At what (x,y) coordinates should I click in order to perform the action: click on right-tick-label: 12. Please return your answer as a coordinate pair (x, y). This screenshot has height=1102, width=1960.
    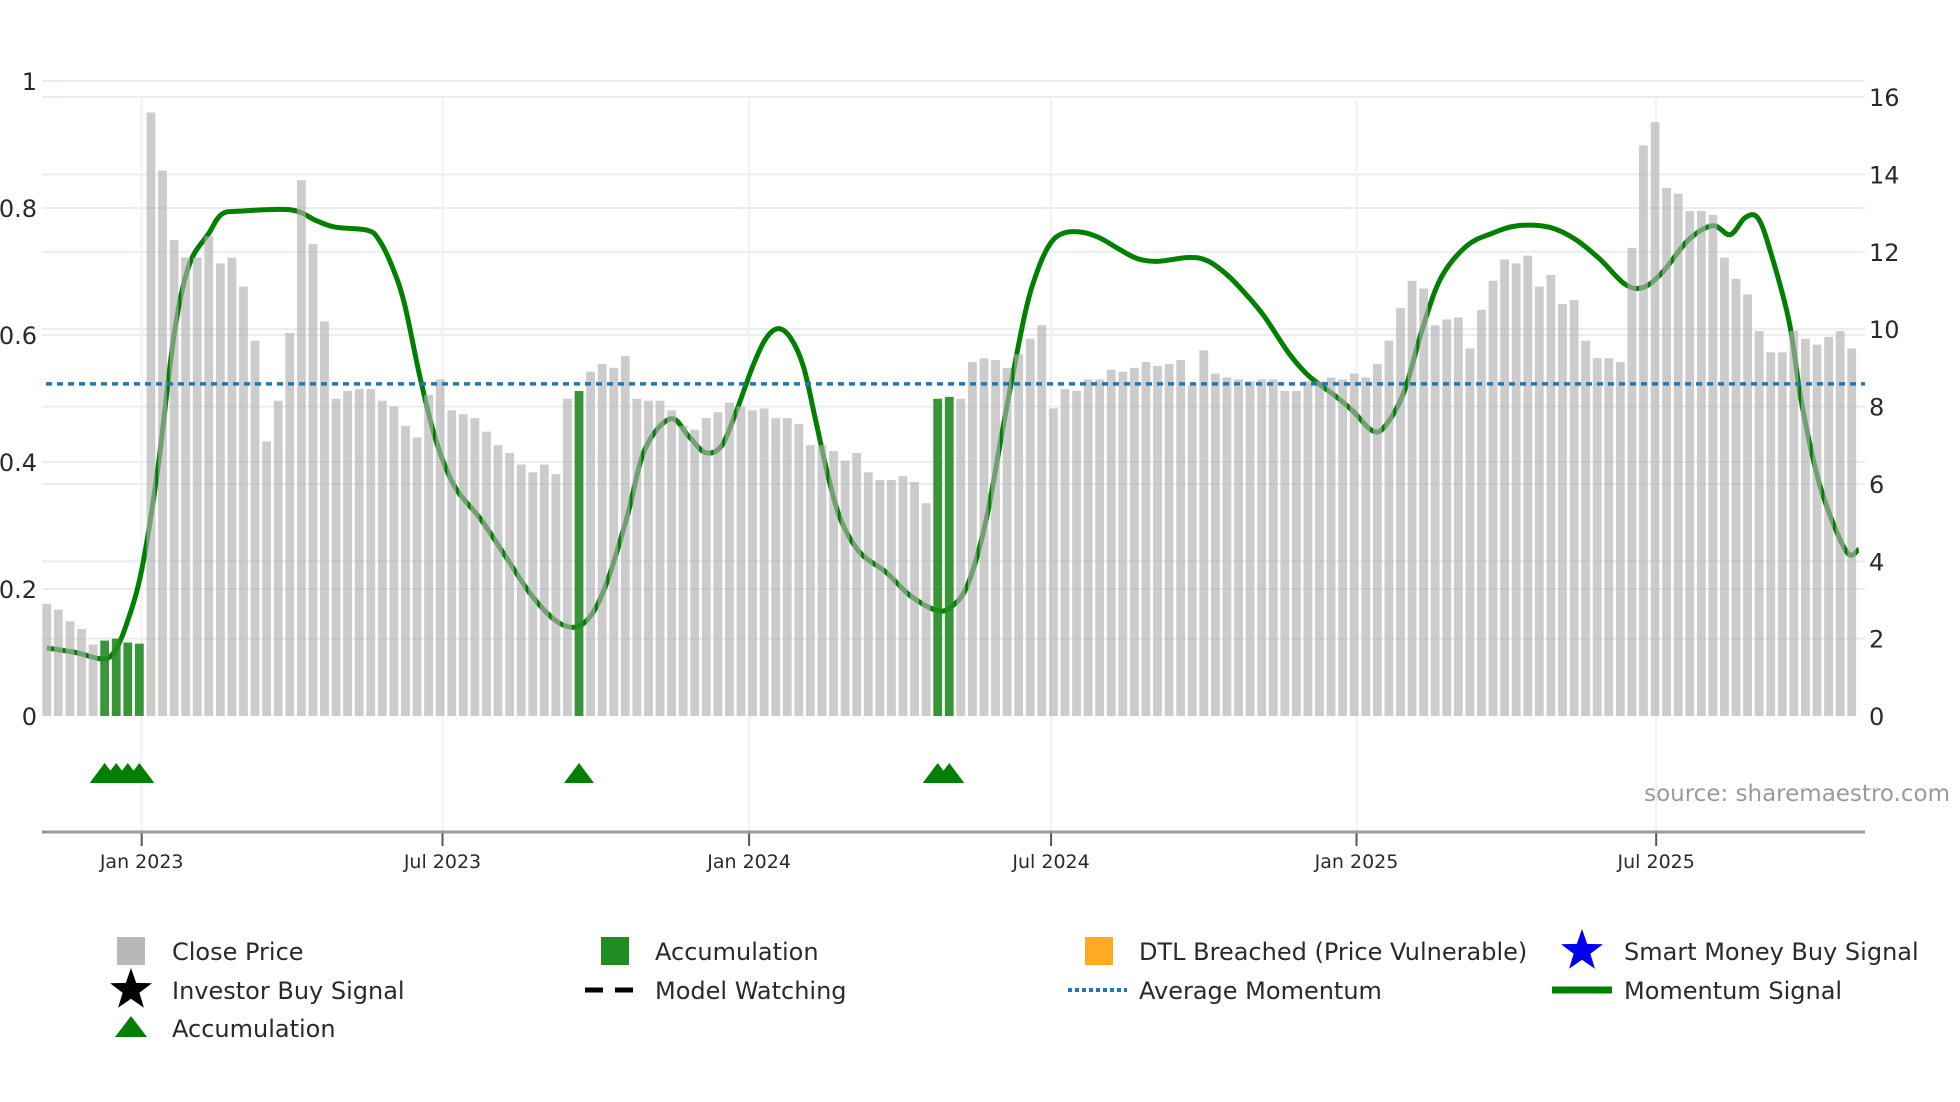
    Looking at the image, I should click on (1884, 253).